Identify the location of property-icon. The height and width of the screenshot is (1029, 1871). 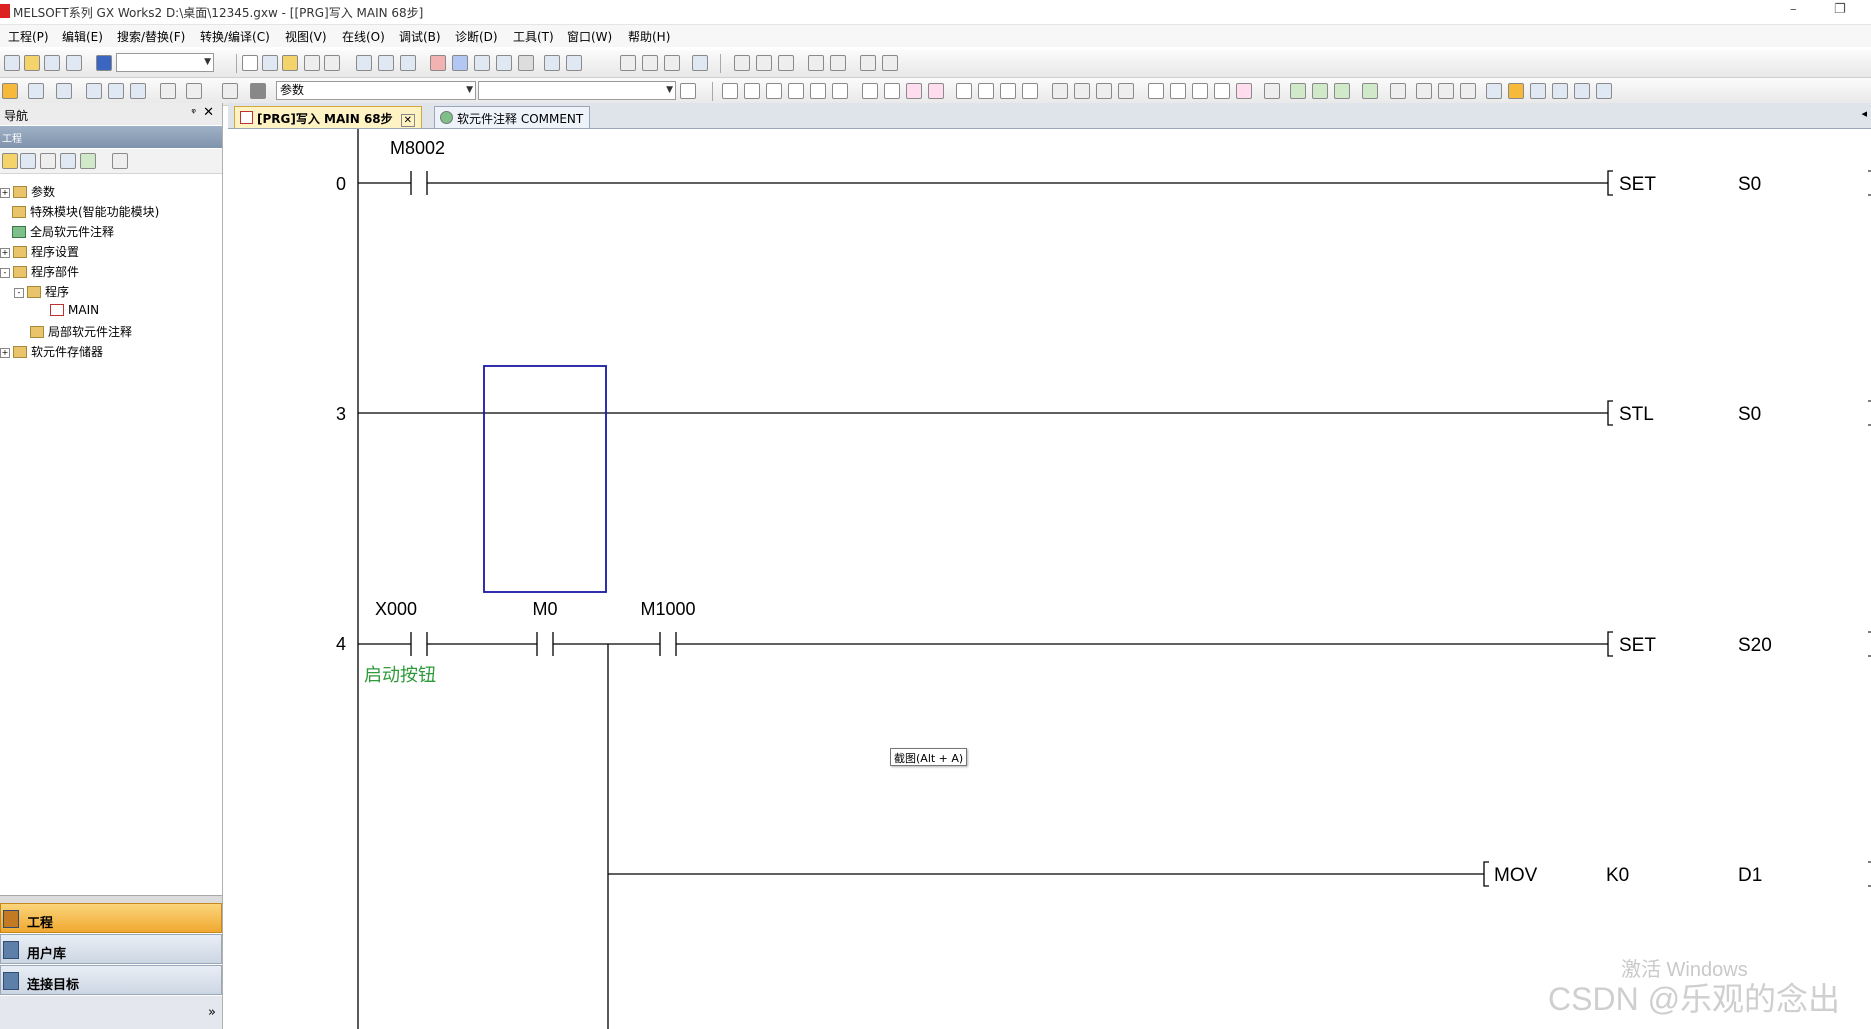
(68, 161).